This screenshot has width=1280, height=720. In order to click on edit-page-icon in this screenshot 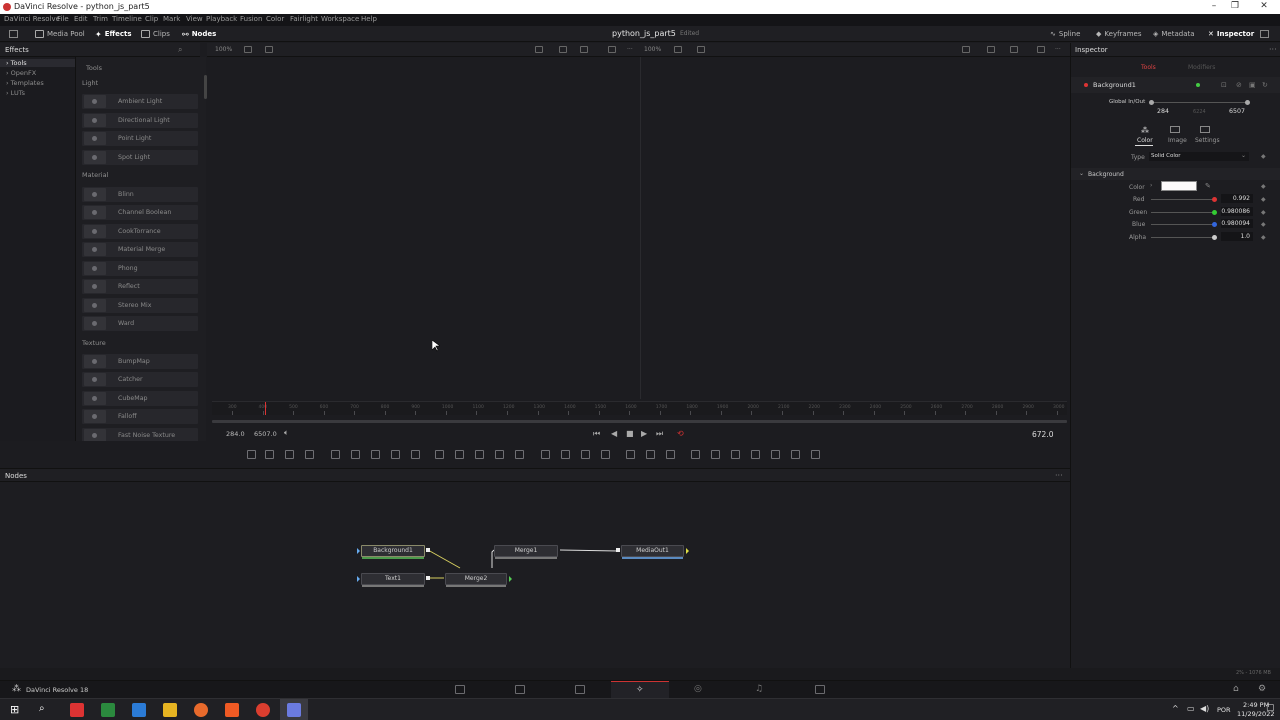, I will do `click(580, 689)`.